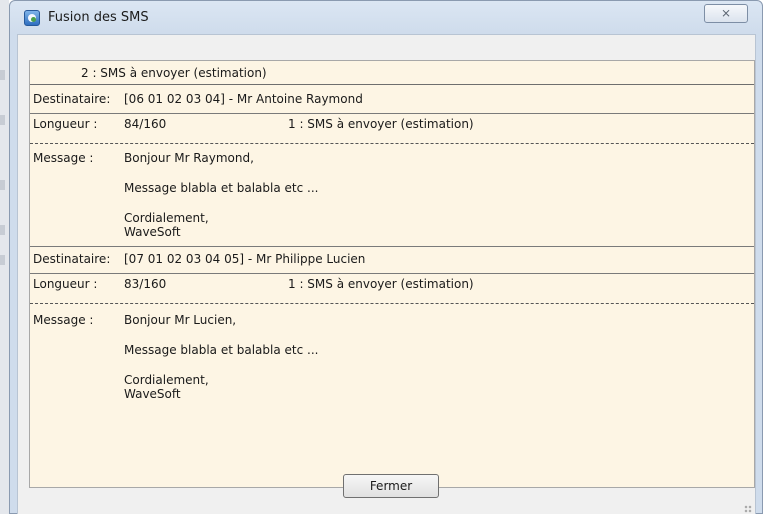 This screenshot has height=514, width=763. Describe the element at coordinates (180, 320) in the screenshot. I see `message-line: Bonjour Mr Lucien,` at that location.